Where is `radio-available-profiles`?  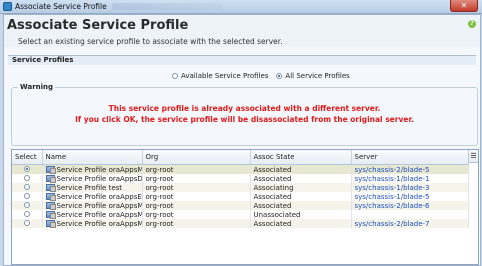
radio-available-profiles is located at coordinates (175, 76).